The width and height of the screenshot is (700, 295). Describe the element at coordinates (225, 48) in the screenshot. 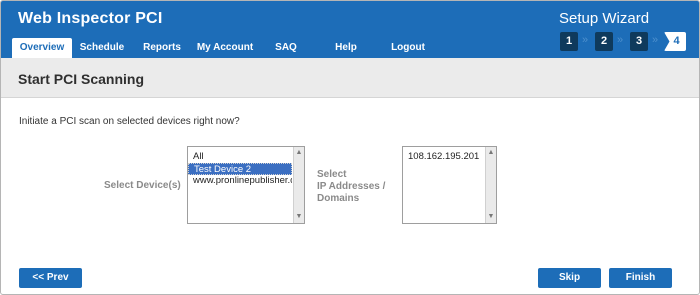

I see `tab-my-account: My Account` at that location.